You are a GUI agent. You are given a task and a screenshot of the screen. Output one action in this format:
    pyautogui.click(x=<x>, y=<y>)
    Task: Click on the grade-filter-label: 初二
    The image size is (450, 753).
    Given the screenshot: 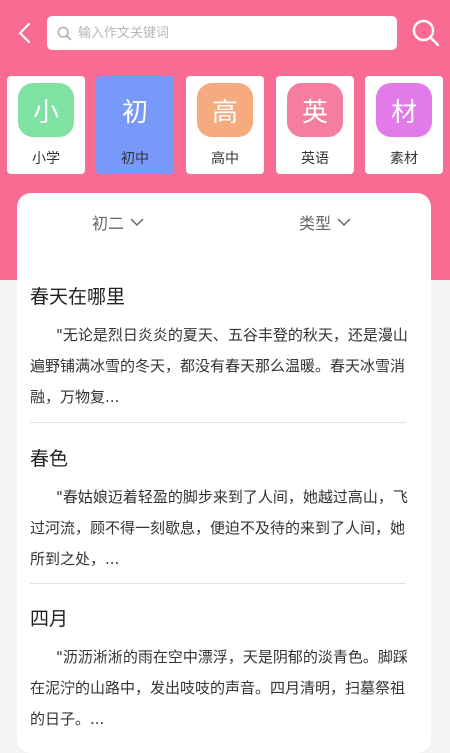 What is the action you would take?
    pyautogui.click(x=108, y=223)
    